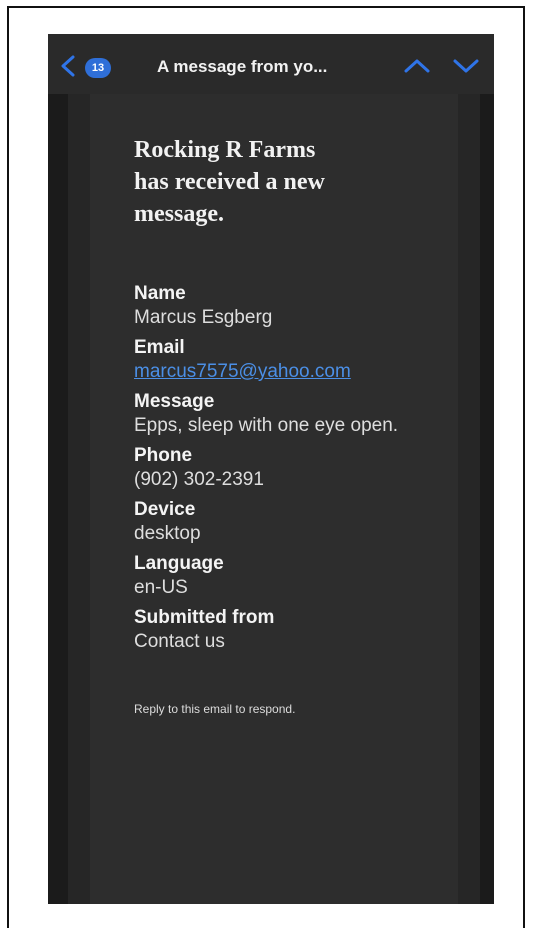 The image size is (534, 930). Describe the element at coordinates (179, 641) in the screenshot. I see `field-value-submitted-from: Contact us` at that location.